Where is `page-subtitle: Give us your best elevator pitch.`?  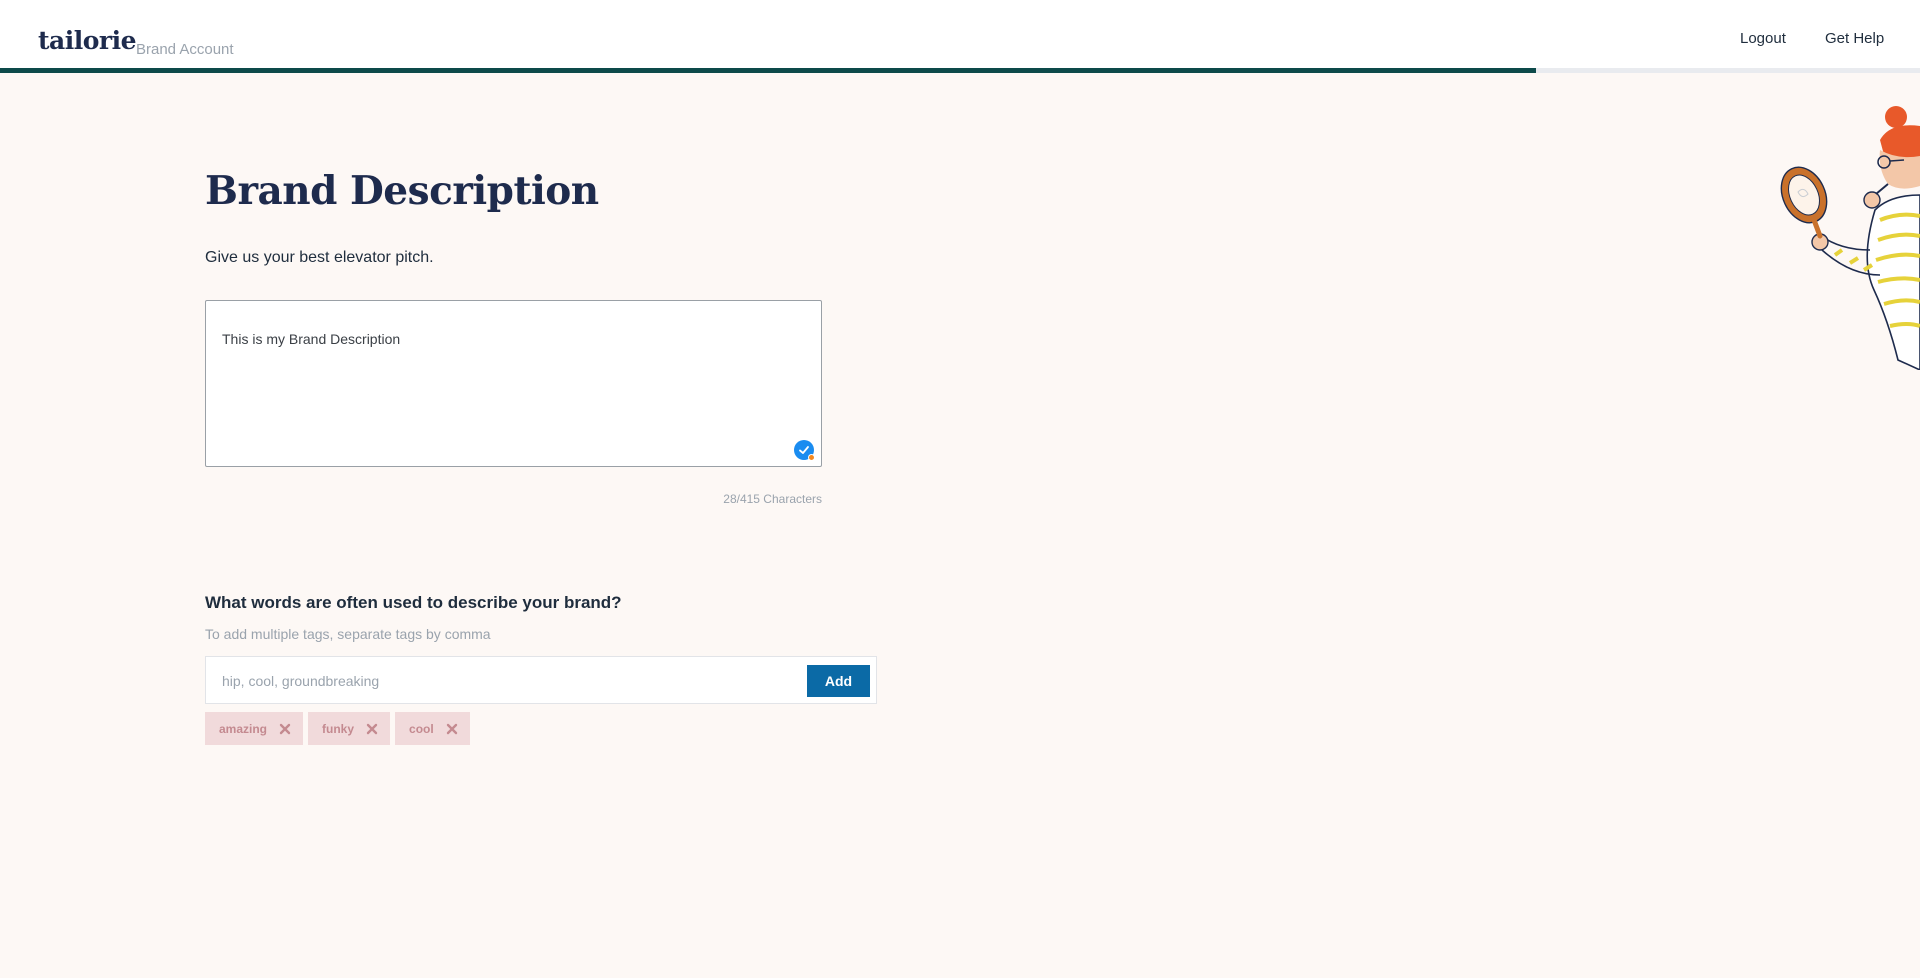 page-subtitle: Give us your best elevator pitch. is located at coordinates (319, 257).